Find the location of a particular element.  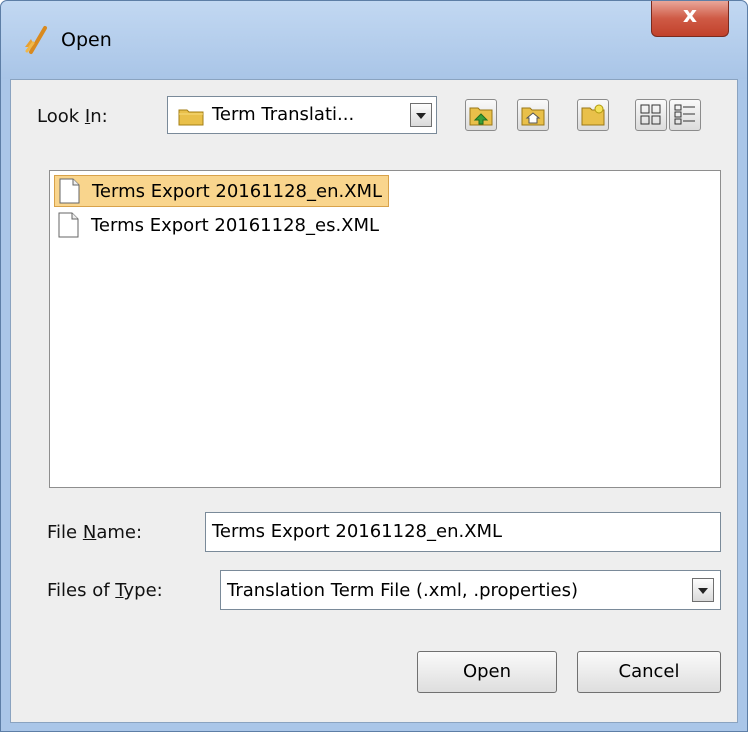

file-name-input: Terms Export 20161128_en.XML is located at coordinates (463, 532).